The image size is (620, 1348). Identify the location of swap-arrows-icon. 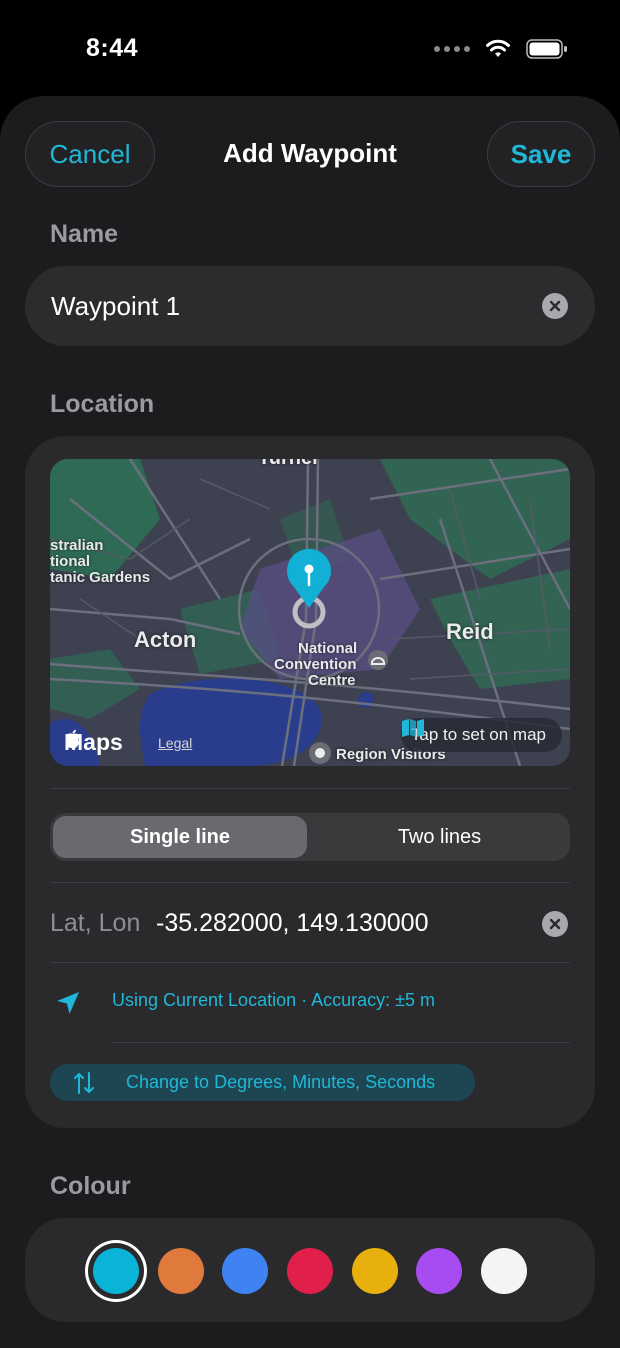
(84, 1082).